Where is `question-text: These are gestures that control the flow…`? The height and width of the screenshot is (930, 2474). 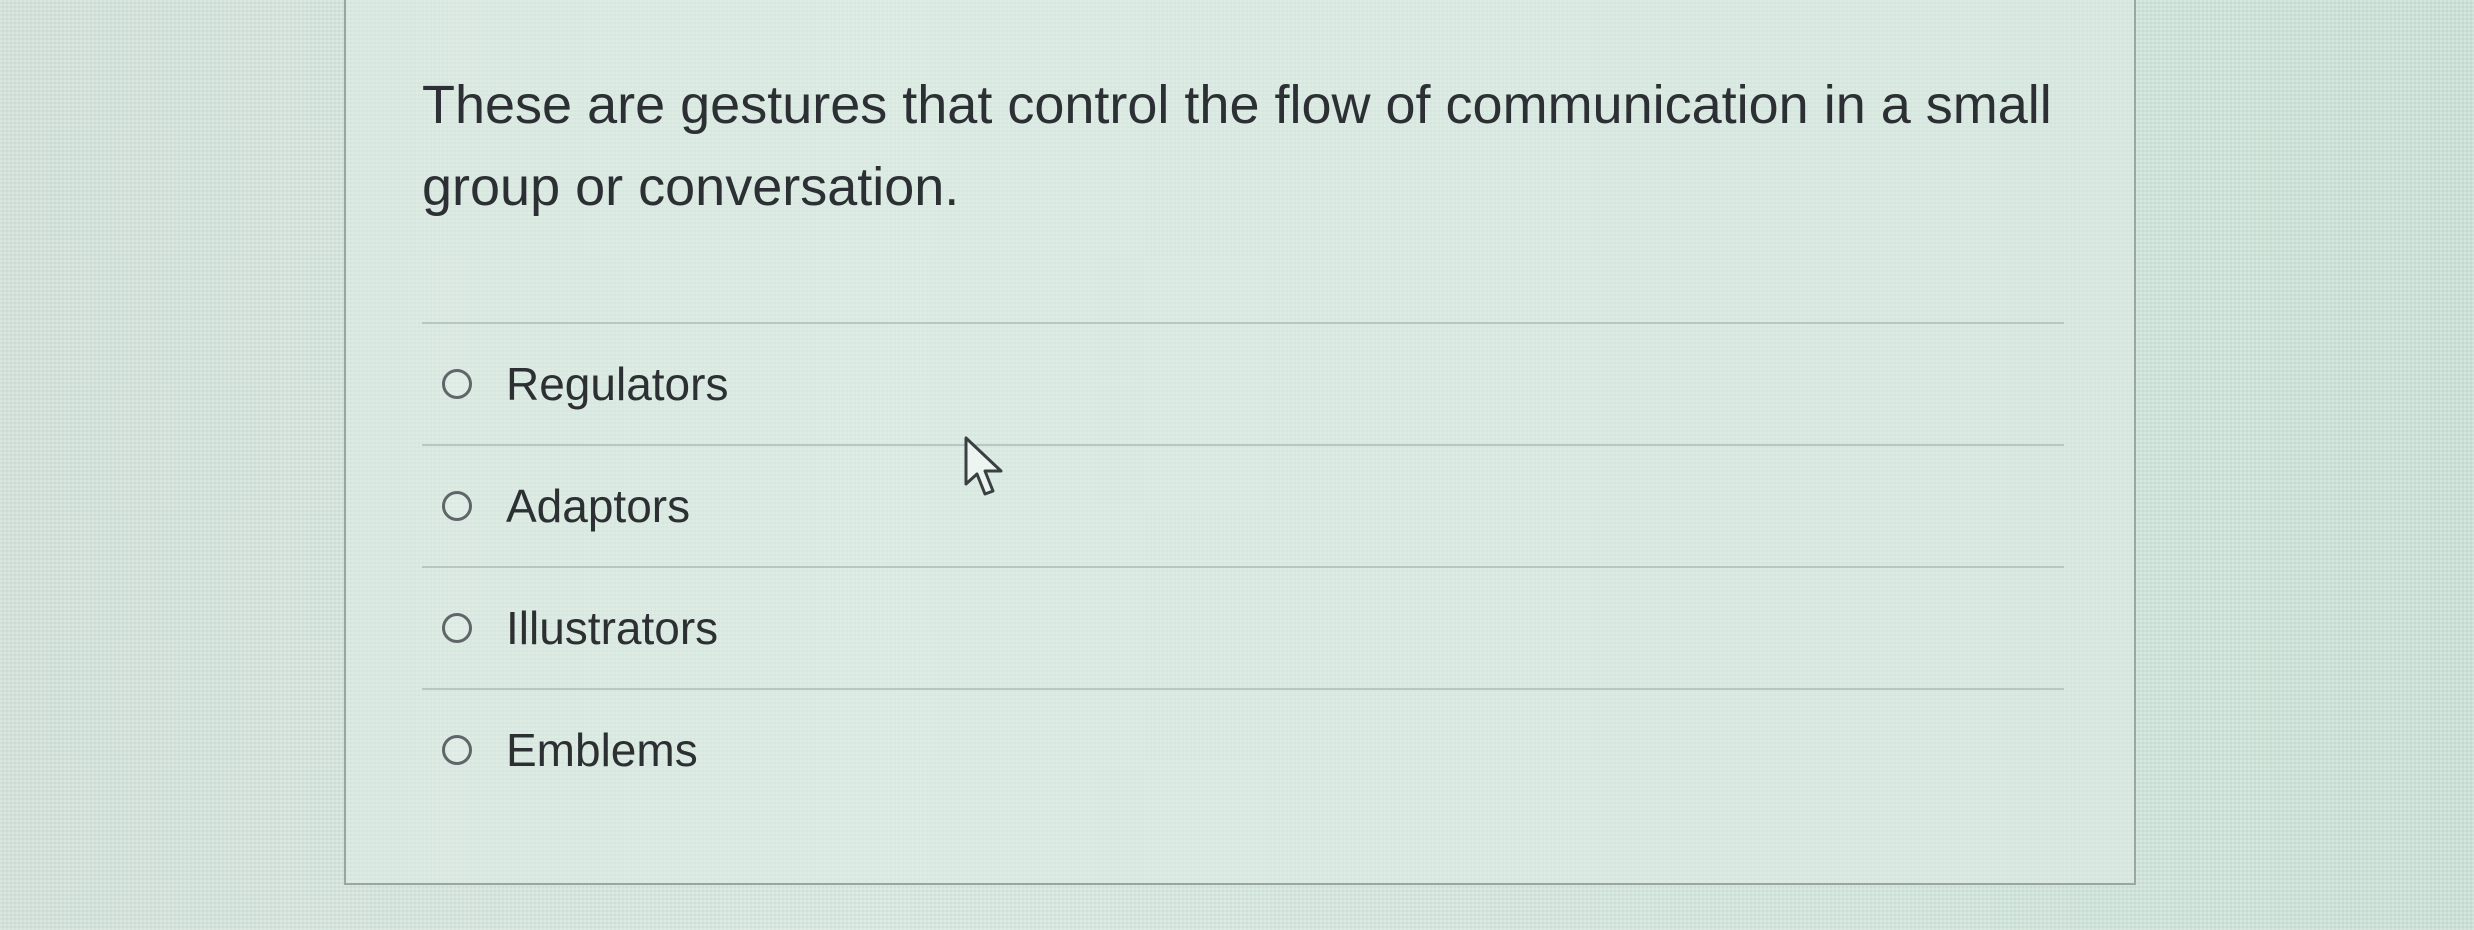 question-text: These are gestures that control the flow… is located at coordinates (1237, 146).